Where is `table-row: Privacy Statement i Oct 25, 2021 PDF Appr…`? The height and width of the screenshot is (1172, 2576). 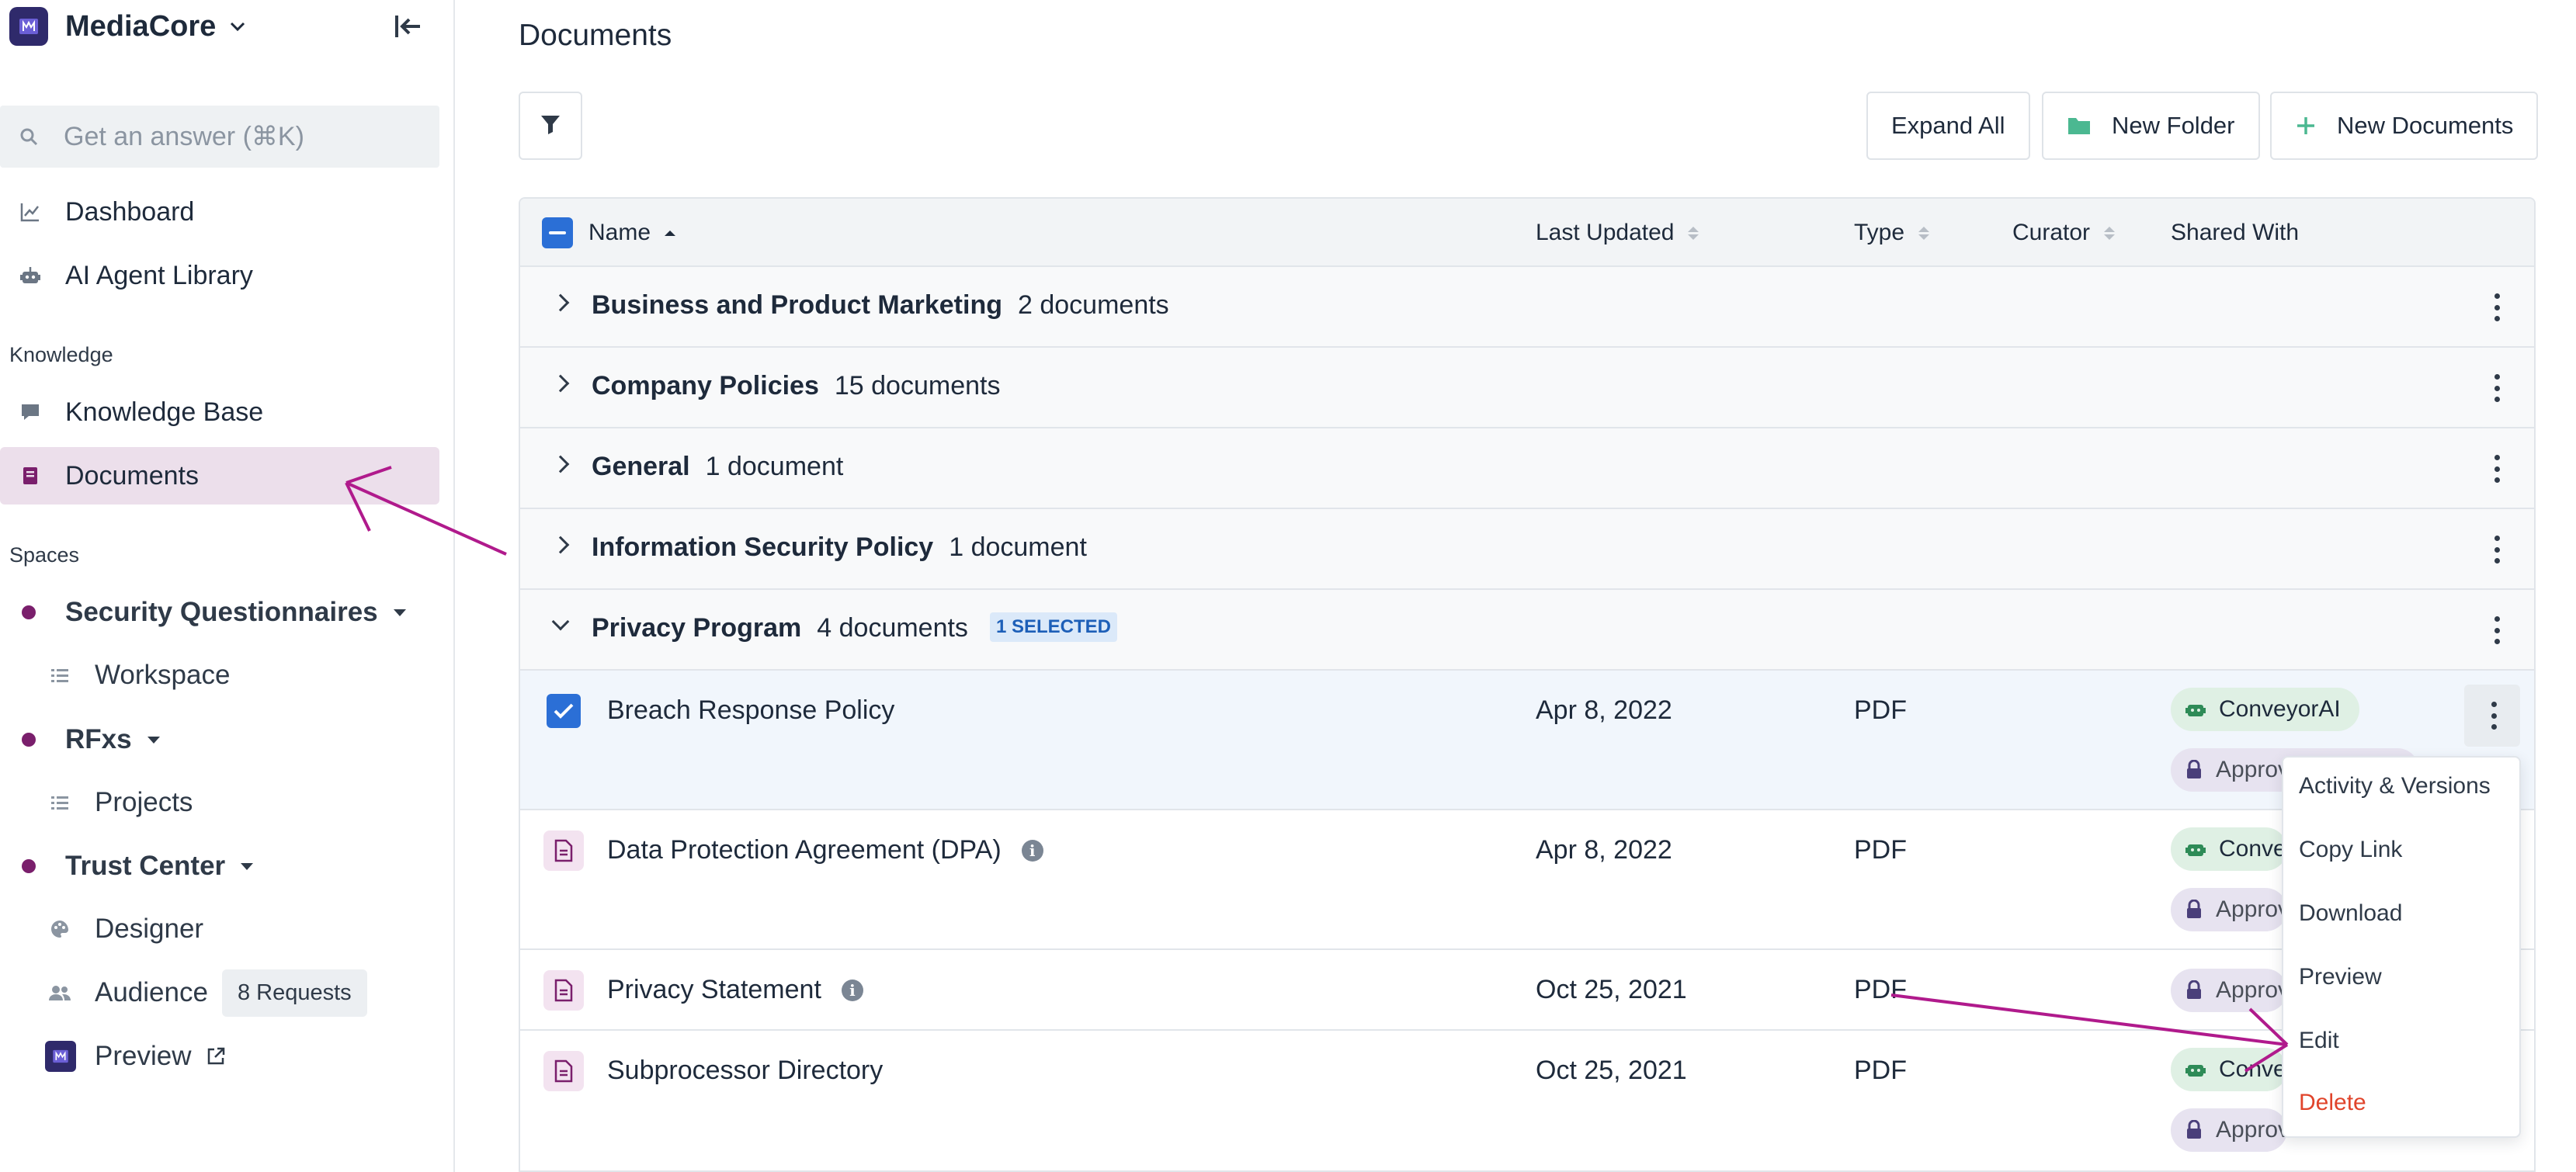 table-row: Privacy Statement i Oct 25, 2021 PDF Appr… is located at coordinates (1527, 990).